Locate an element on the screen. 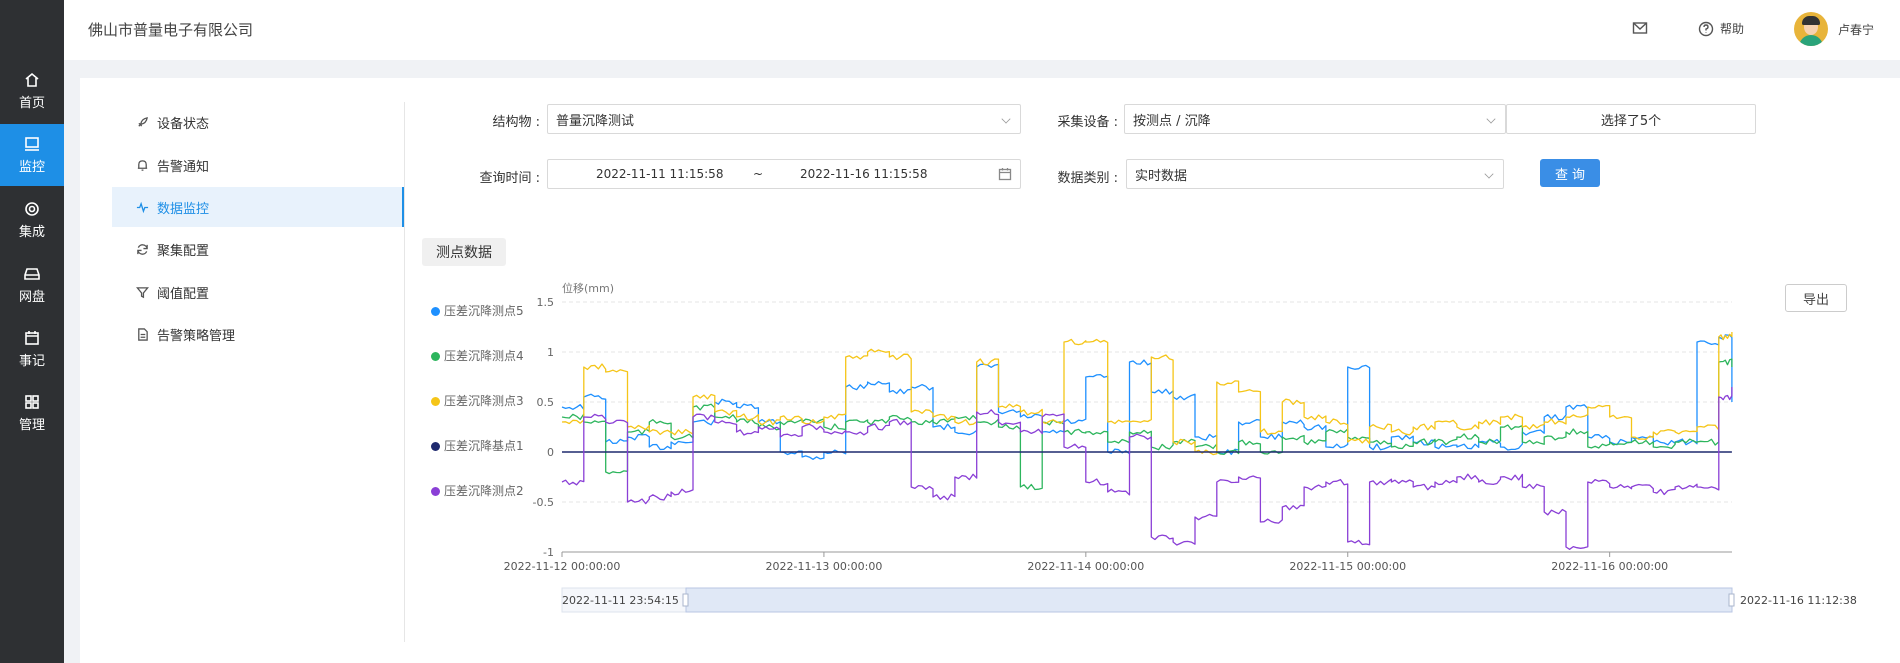  y-tick-label: -1 is located at coordinates (548, 552).